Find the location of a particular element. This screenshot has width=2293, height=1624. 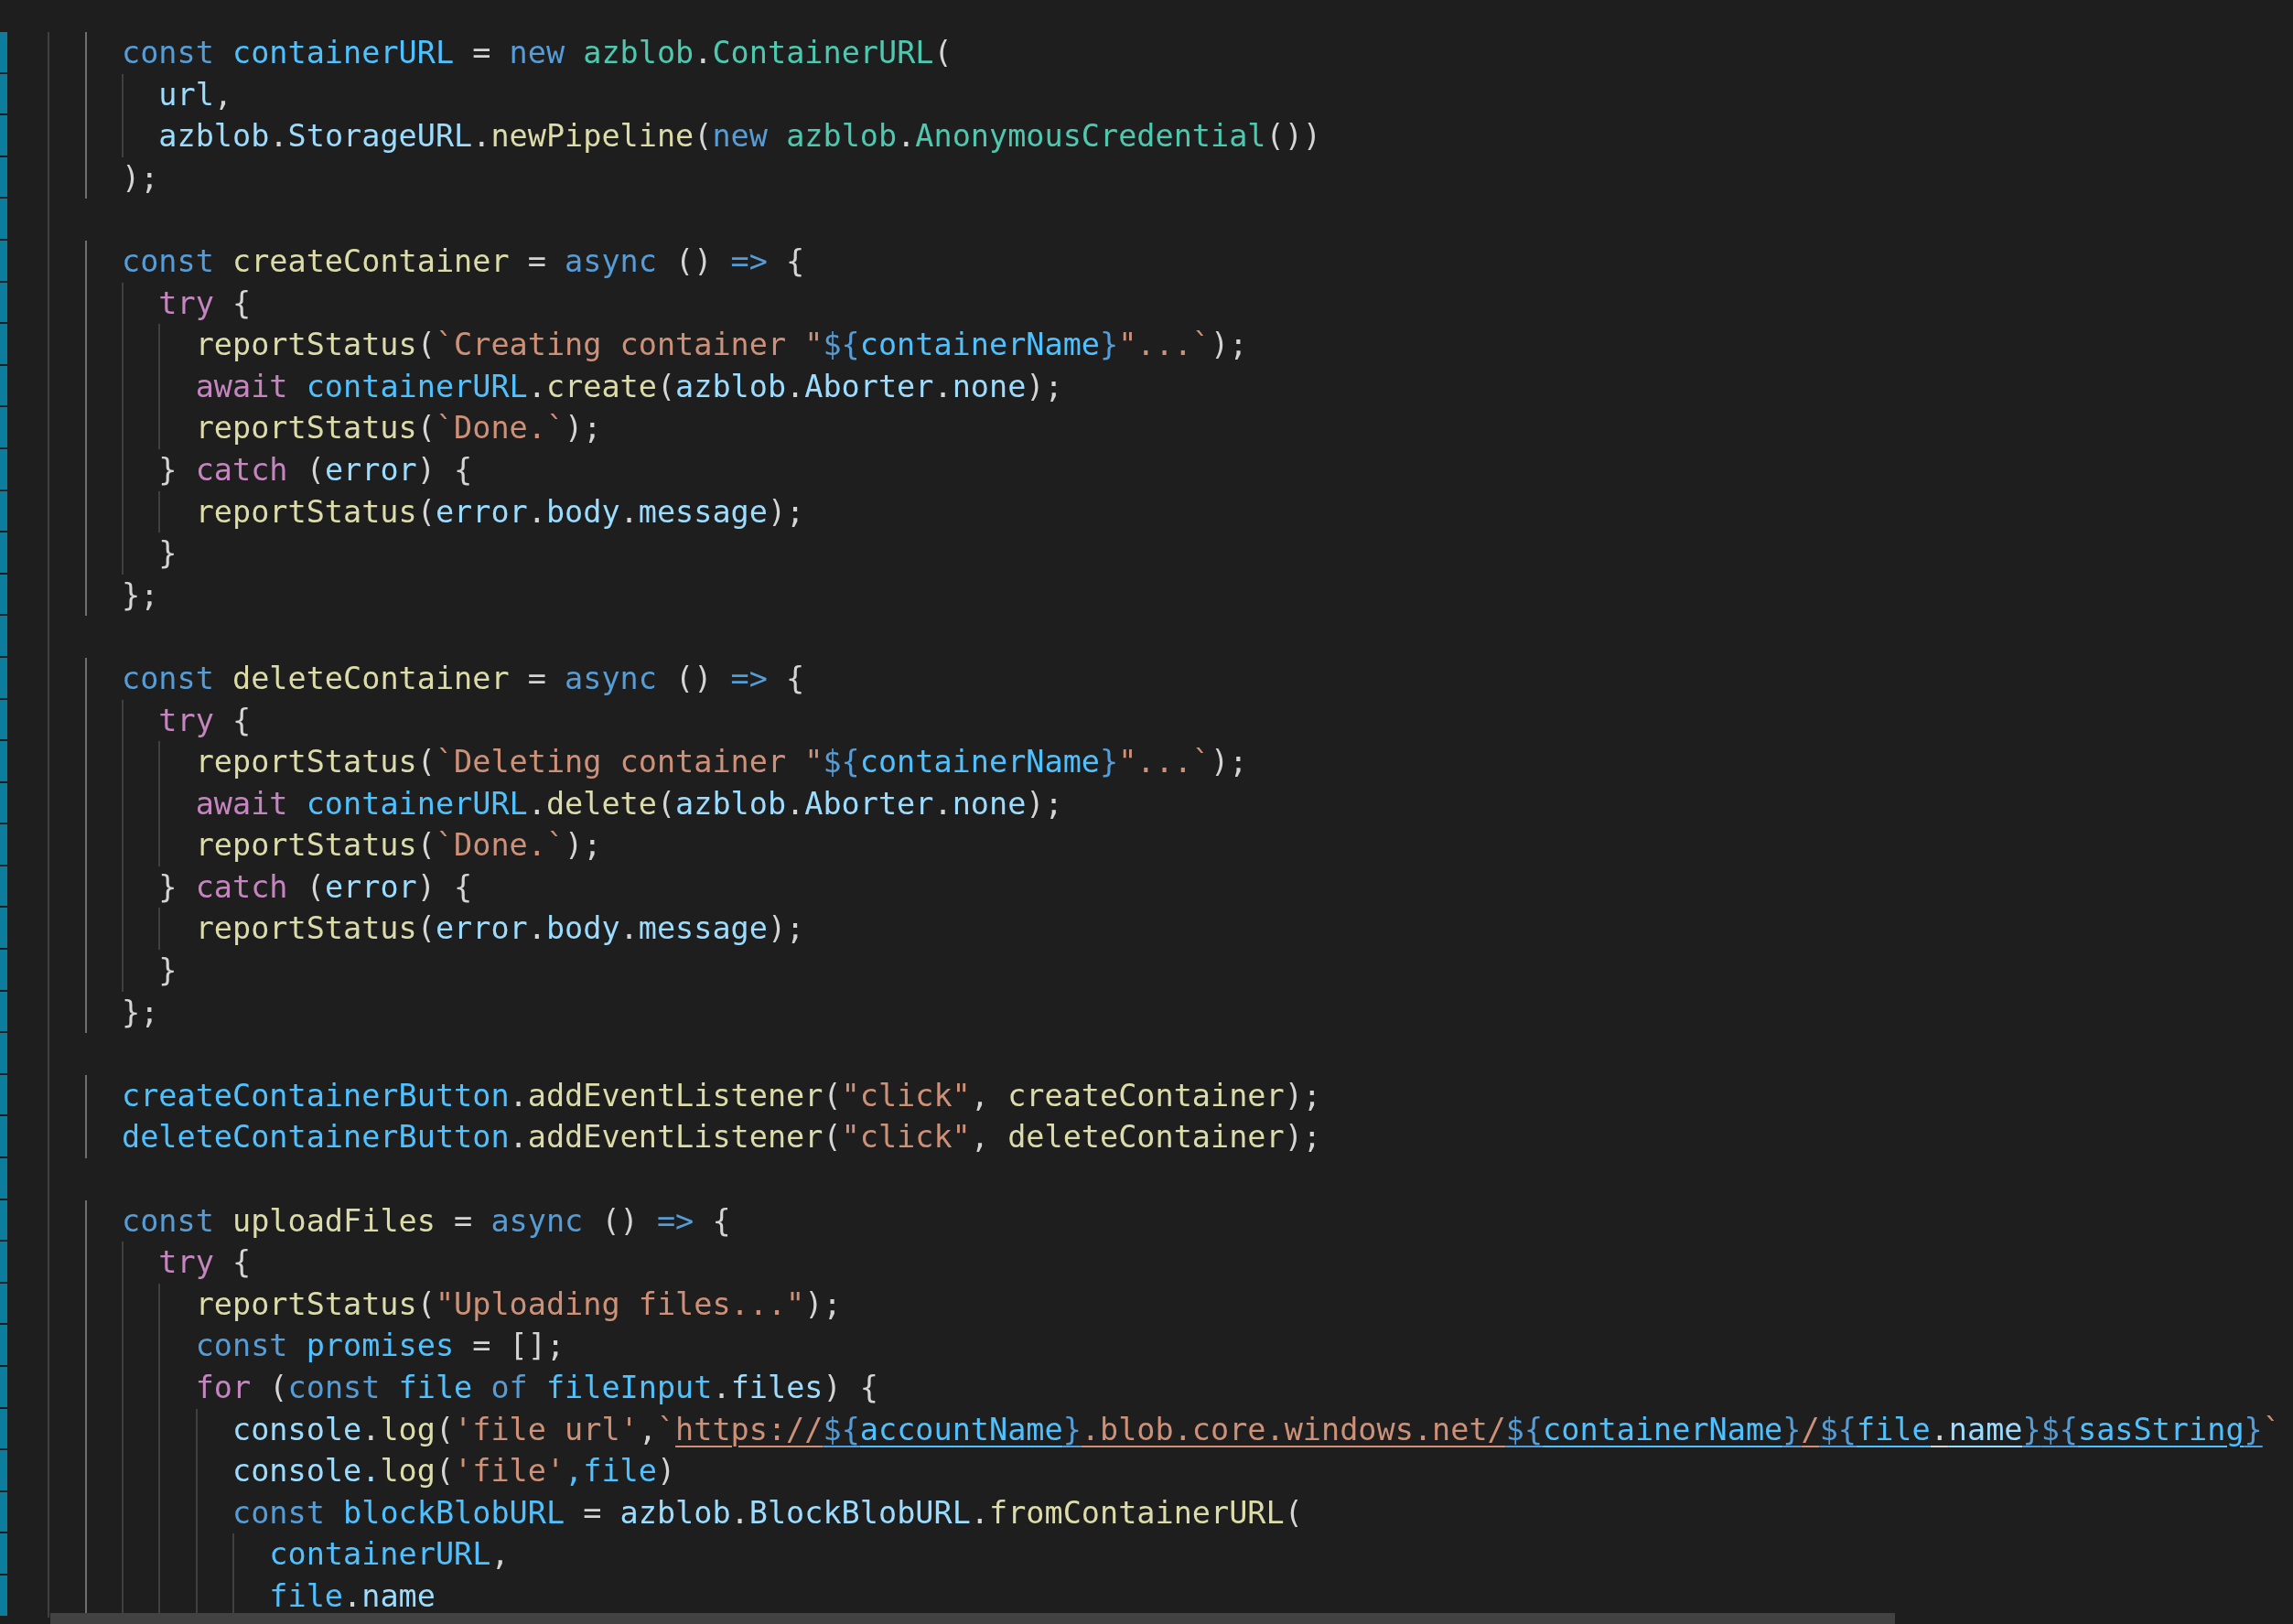

code-line: reportStatus(`Deleting container "${containerName}"...`); is located at coordinates (721, 762).